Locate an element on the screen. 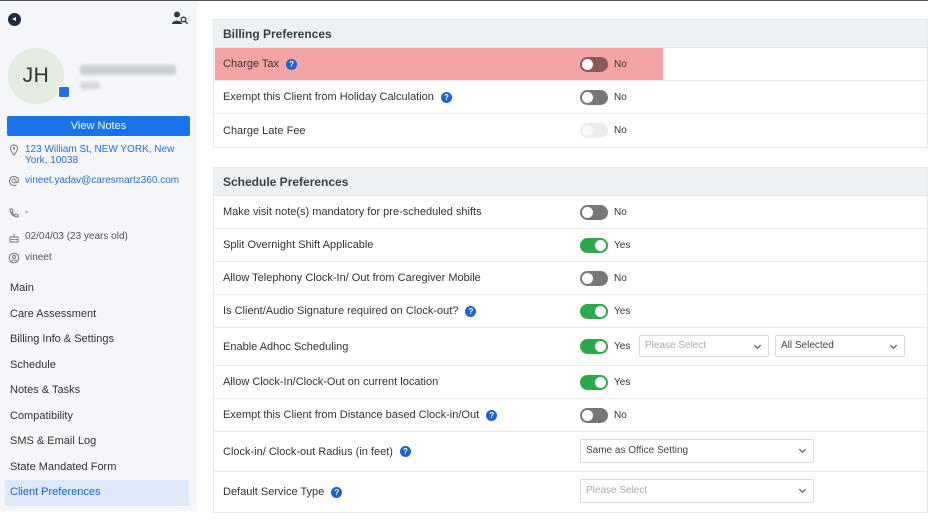 The width and height of the screenshot is (928, 531). holiday-exempt-value: No is located at coordinates (620, 97).